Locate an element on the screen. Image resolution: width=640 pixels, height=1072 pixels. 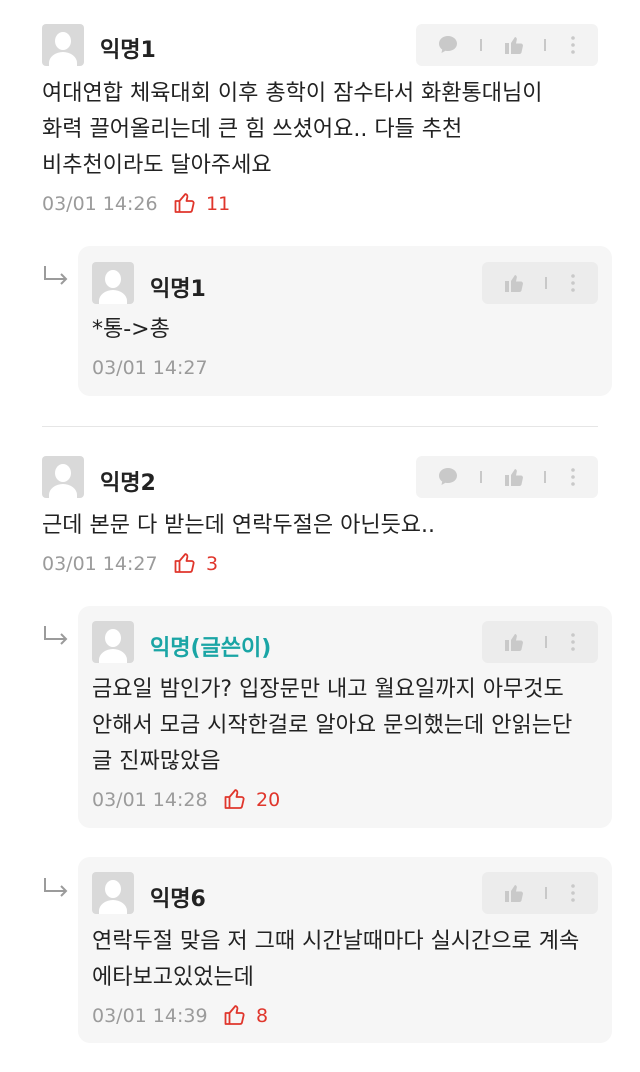
like-count: 8 is located at coordinates (262, 1016).